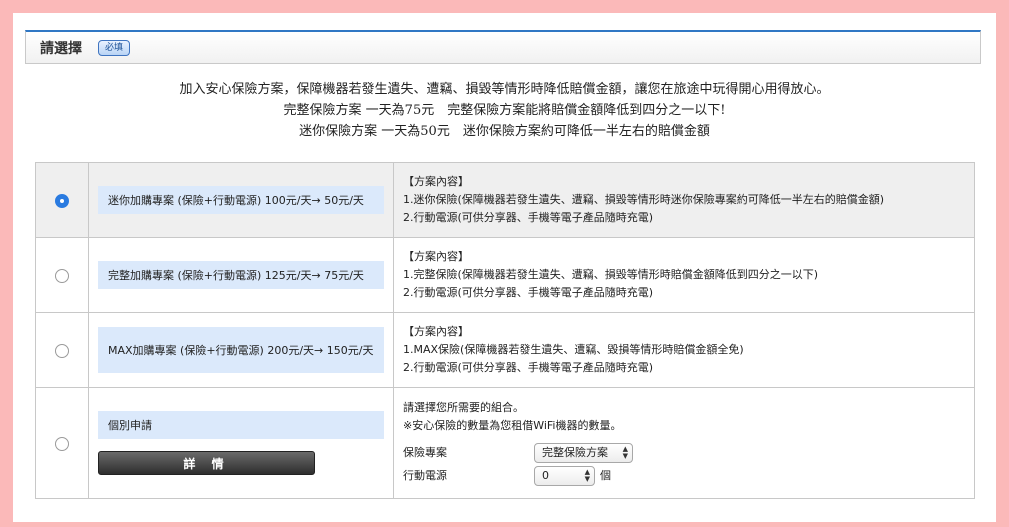 The height and width of the screenshot is (527, 1009). What do you see at coordinates (545, 475) in the screenshot?
I see `power-select-value: 0` at bounding box center [545, 475].